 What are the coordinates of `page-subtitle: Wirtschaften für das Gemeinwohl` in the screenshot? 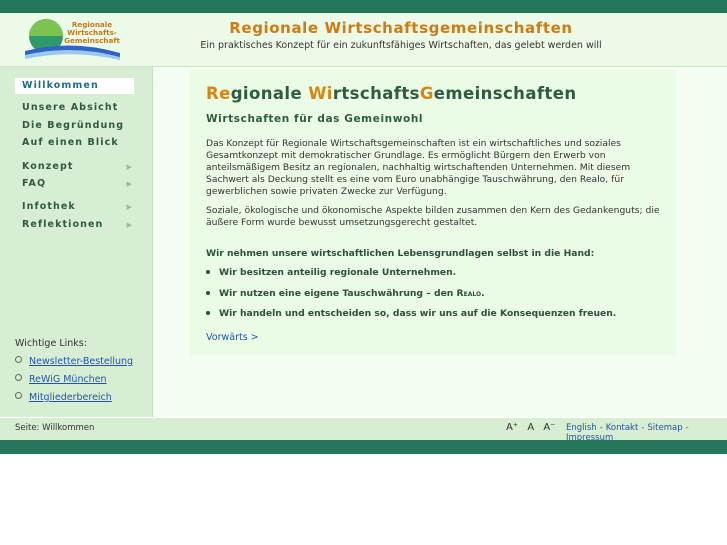 It's located at (315, 119).